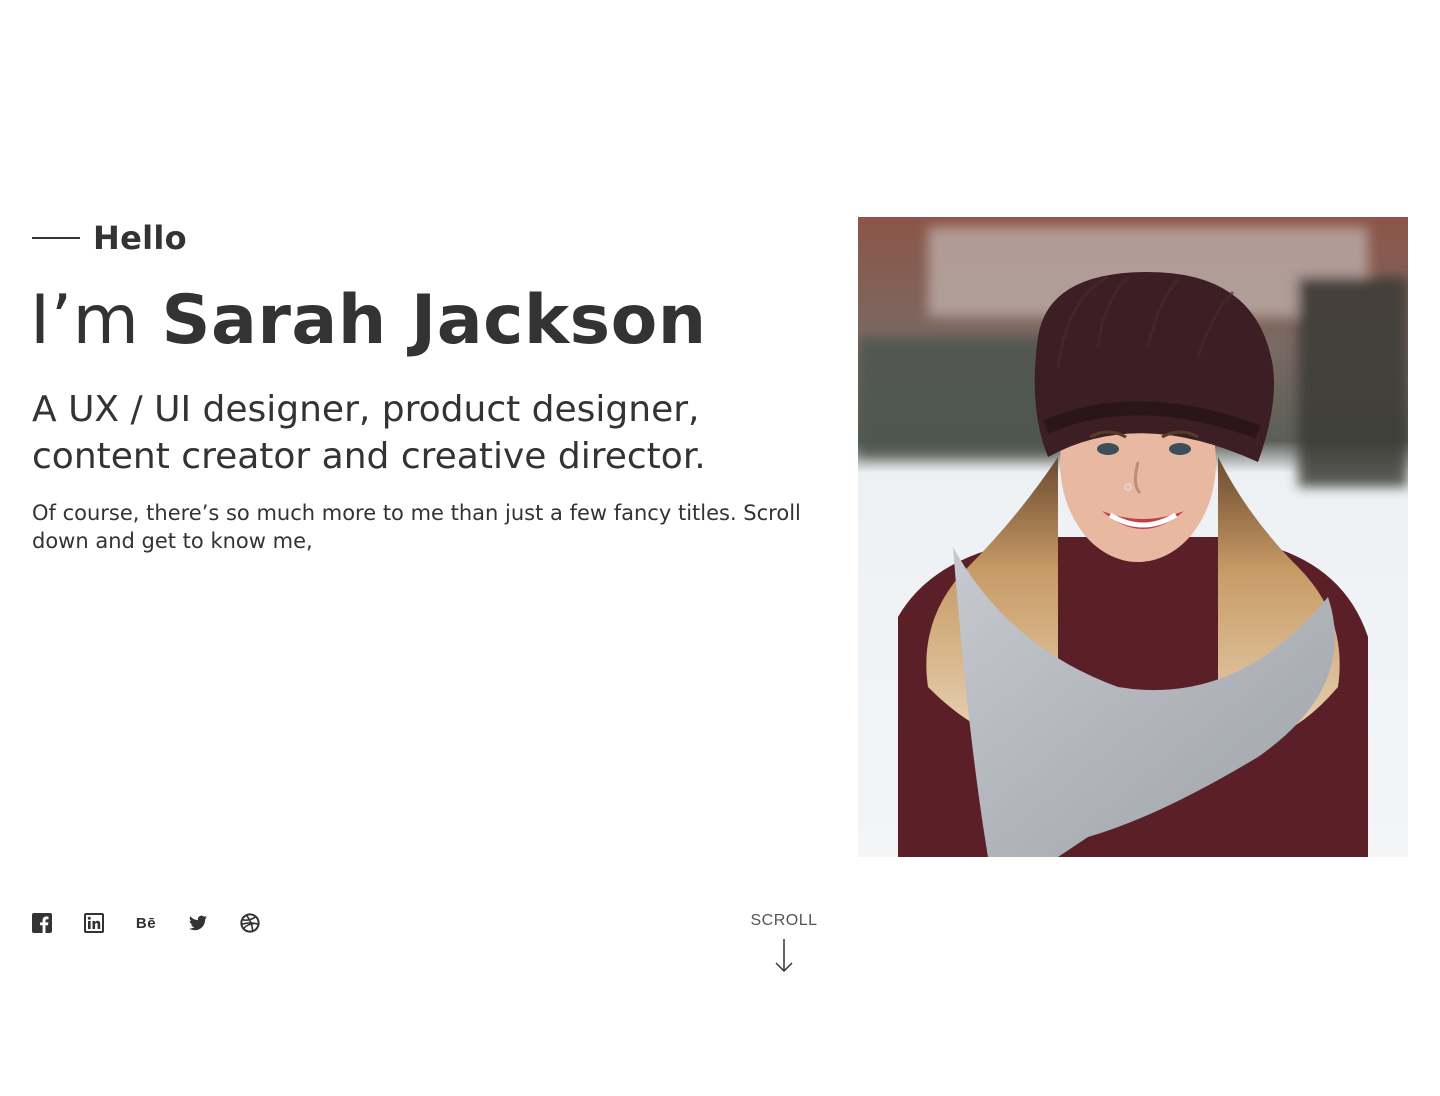 The image size is (1440, 1096). I want to click on greeting-text: Hello, so click(140, 238).